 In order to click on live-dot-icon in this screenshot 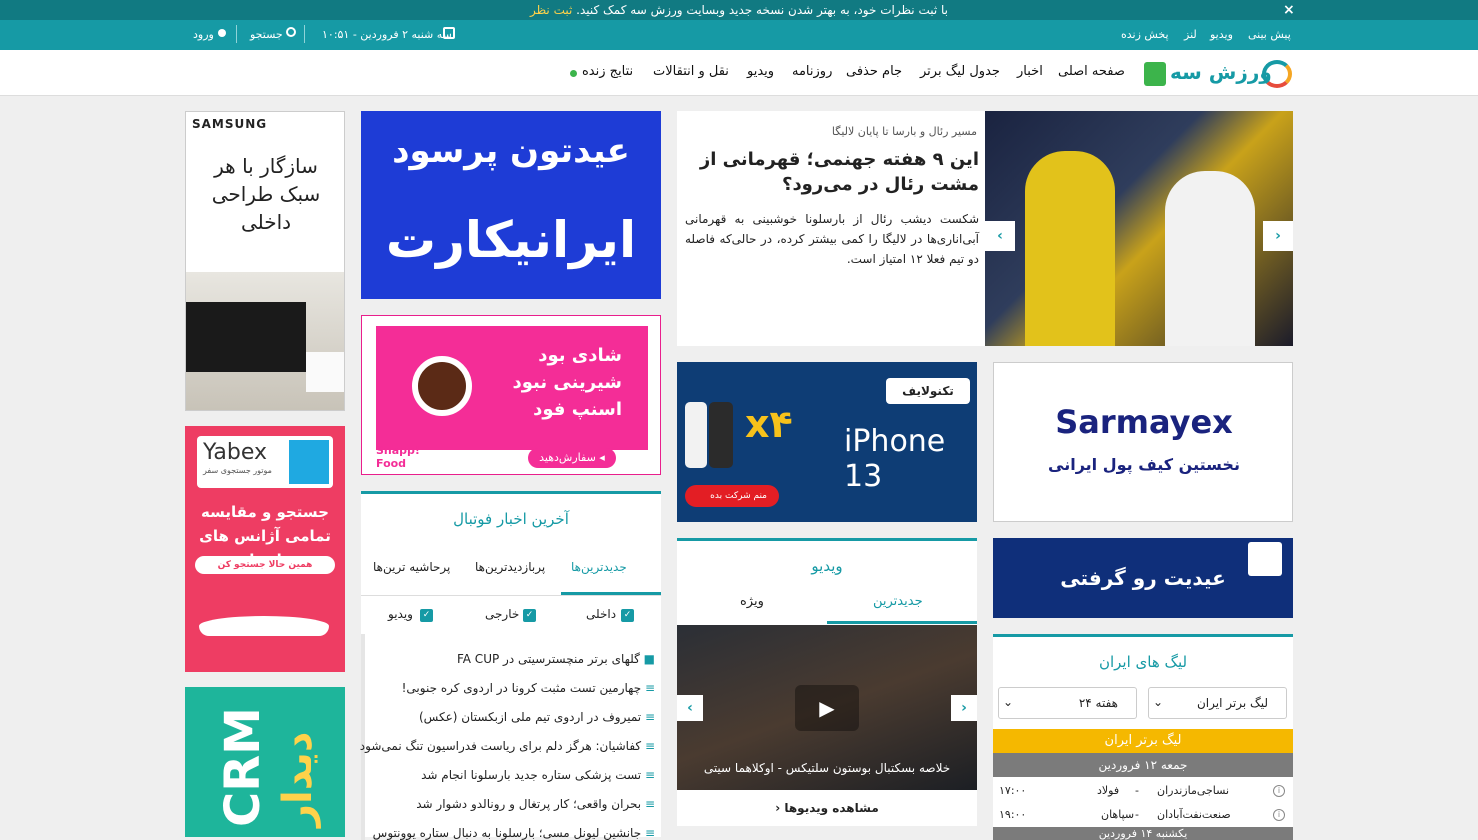, I will do `click(573, 73)`.